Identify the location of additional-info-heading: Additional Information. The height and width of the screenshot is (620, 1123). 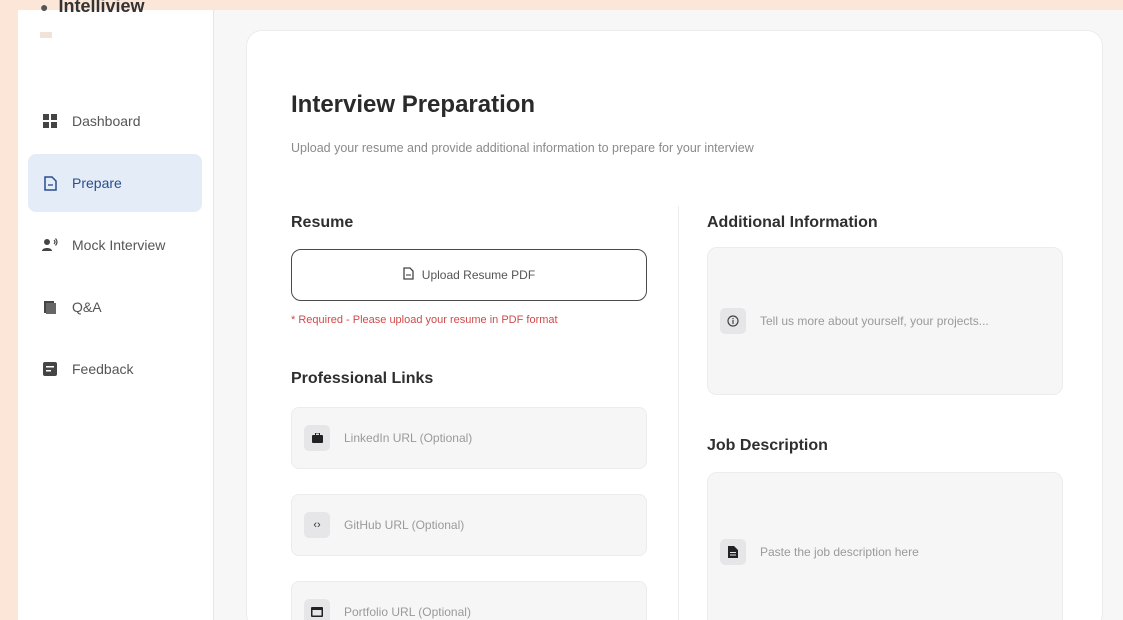
(792, 222).